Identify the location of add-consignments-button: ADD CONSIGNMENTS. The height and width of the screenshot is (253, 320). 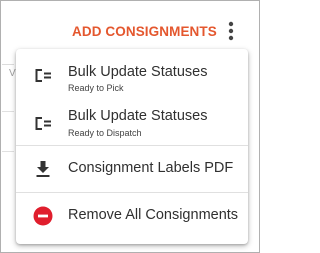
(144, 31).